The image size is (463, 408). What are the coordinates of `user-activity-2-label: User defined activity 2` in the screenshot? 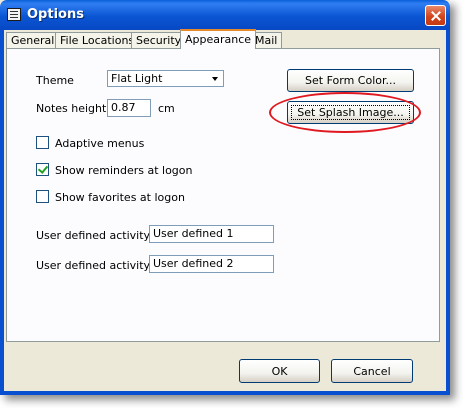 It's located at (98, 265).